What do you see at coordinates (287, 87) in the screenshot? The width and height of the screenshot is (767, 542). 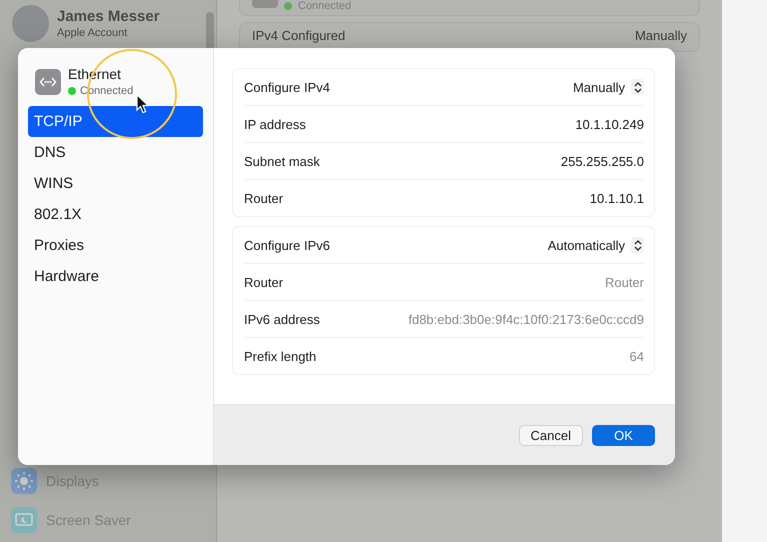 I see `row-label: Configure IPv4` at bounding box center [287, 87].